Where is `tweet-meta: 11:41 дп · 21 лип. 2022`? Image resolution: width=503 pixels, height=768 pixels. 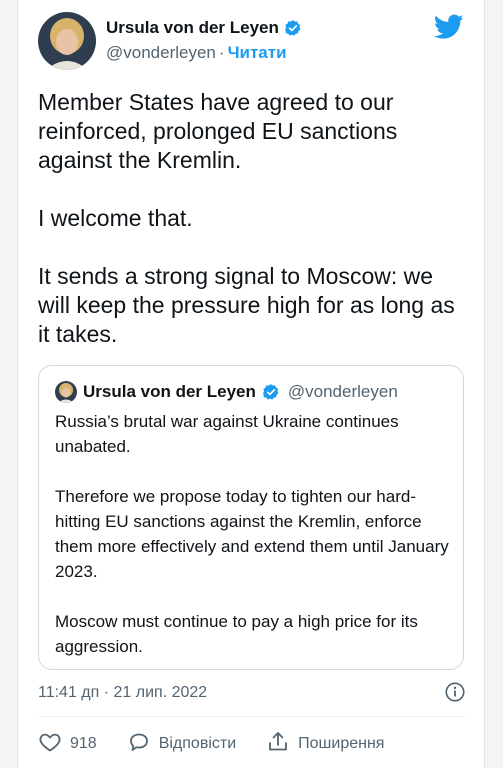
tweet-meta: 11:41 дп · 21 лип. 2022 is located at coordinates (252, 694).